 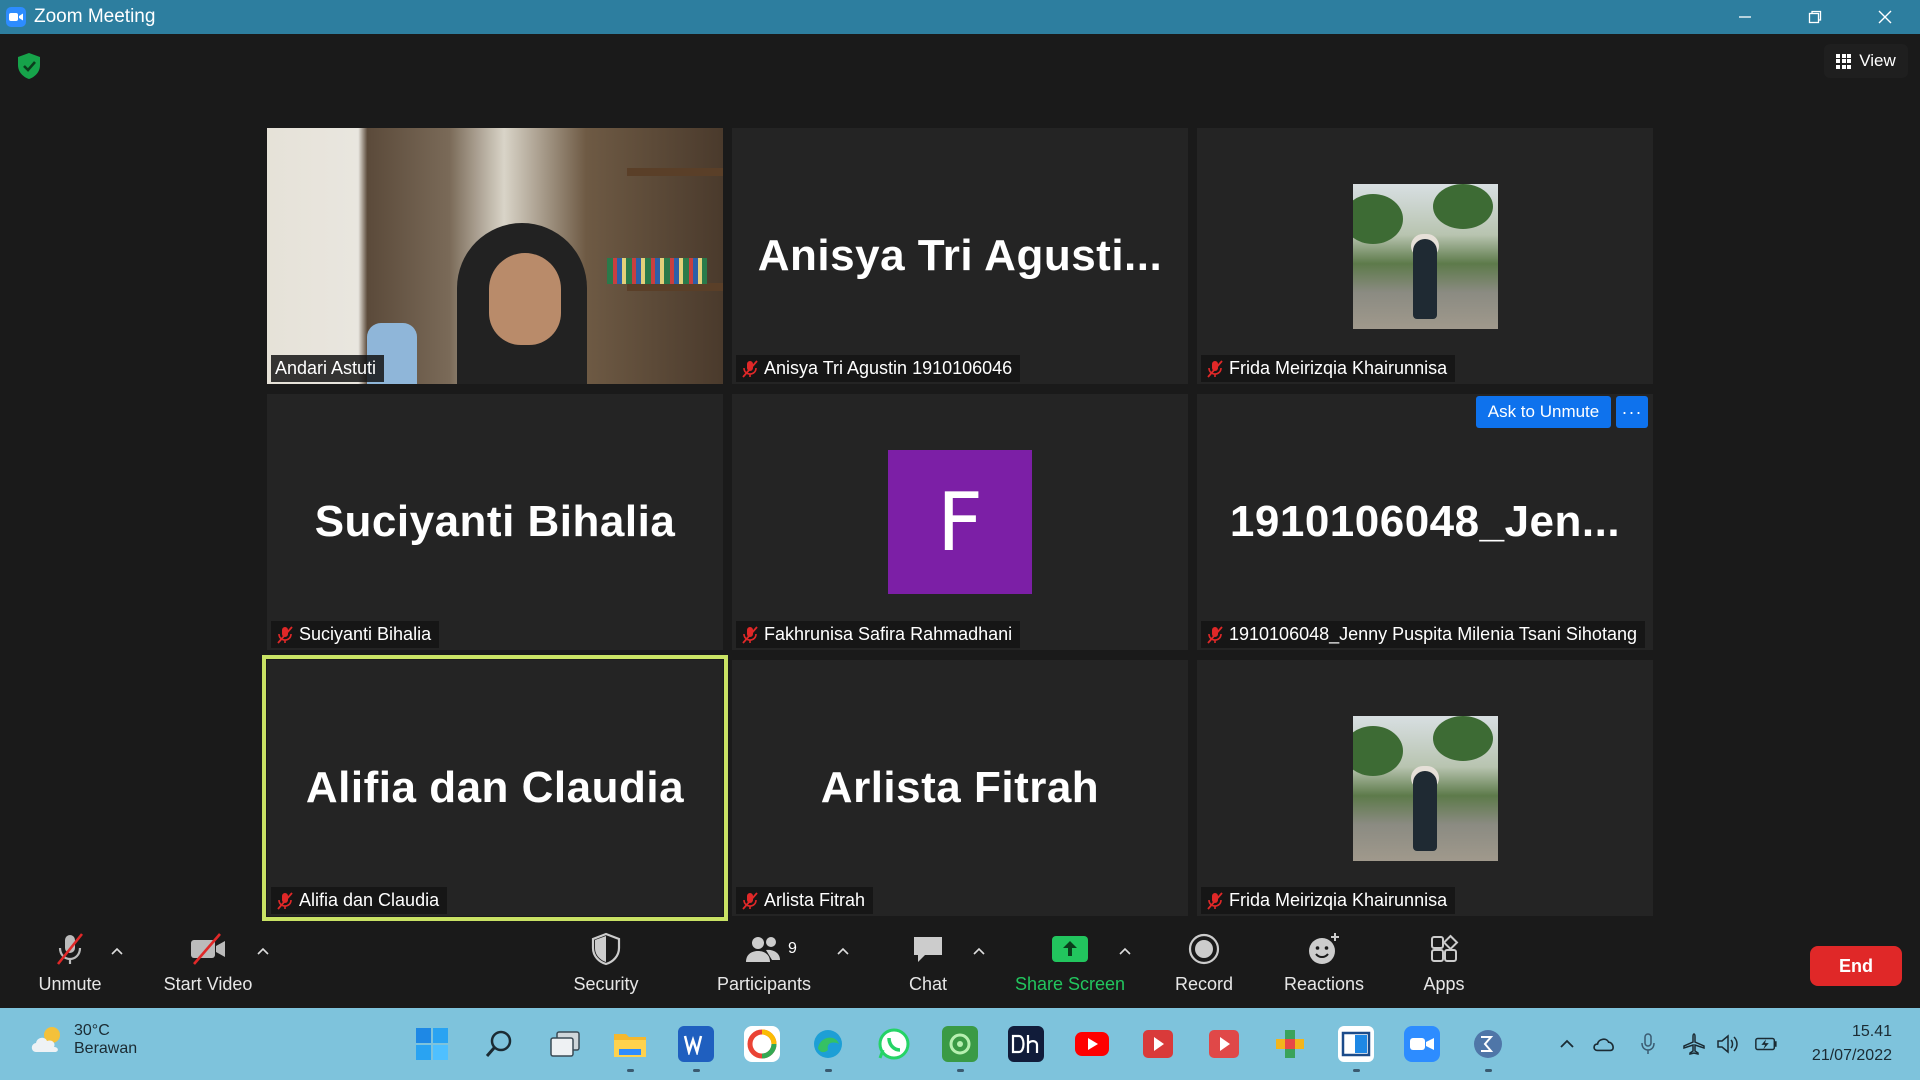 What do you see at coordinates (565, 1044) in the screenshot?
I see `task-view-icon` at bounding box center [565, 1044].